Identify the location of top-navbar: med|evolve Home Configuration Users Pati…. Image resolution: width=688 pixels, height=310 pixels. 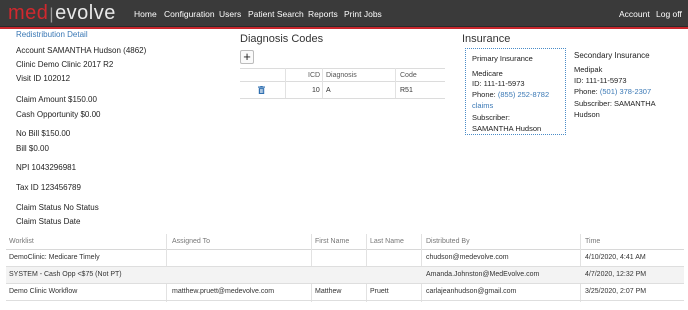
(344, 13).